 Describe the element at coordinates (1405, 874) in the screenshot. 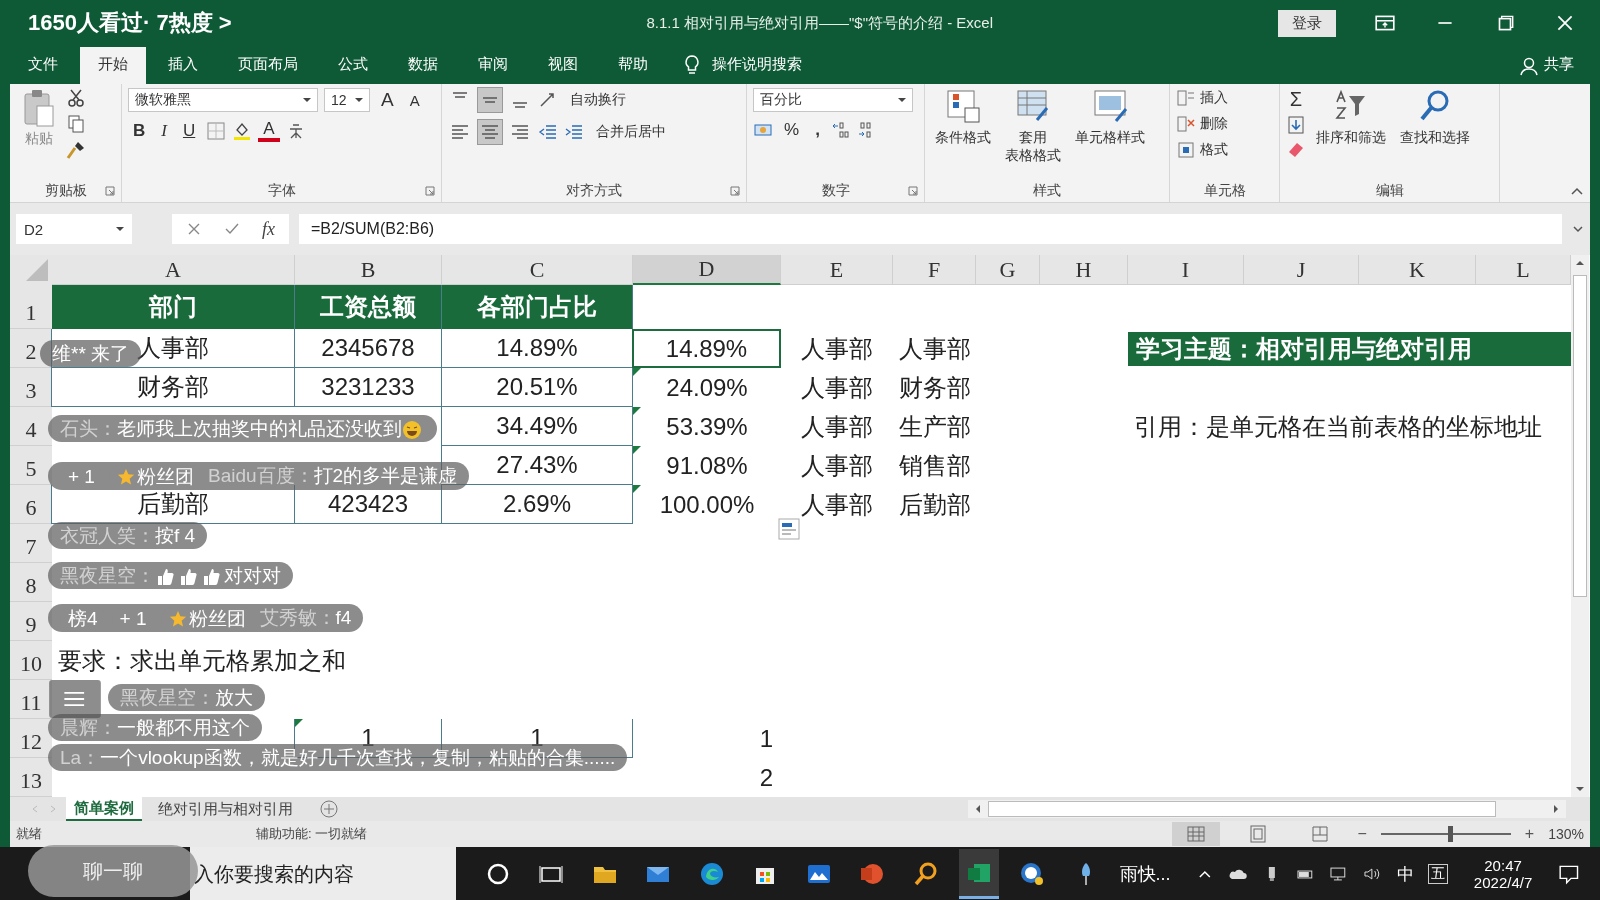

I see `input-method-indicator: 中` at that location.